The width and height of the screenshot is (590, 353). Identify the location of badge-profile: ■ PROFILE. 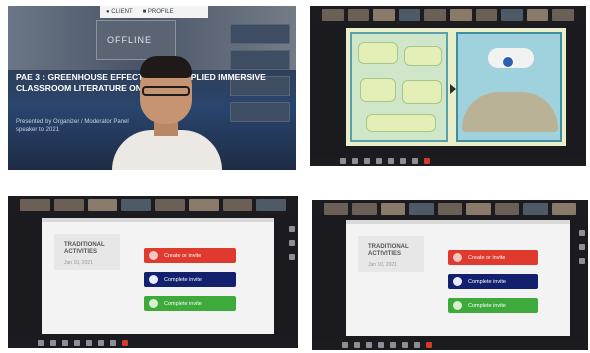
(158, 12).